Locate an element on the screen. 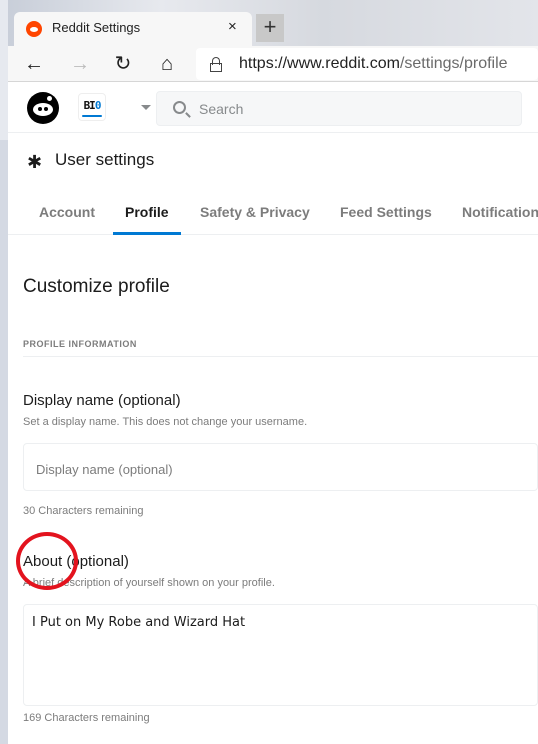  reddit-header: BI0 Search is located at coordinates (273, 108).